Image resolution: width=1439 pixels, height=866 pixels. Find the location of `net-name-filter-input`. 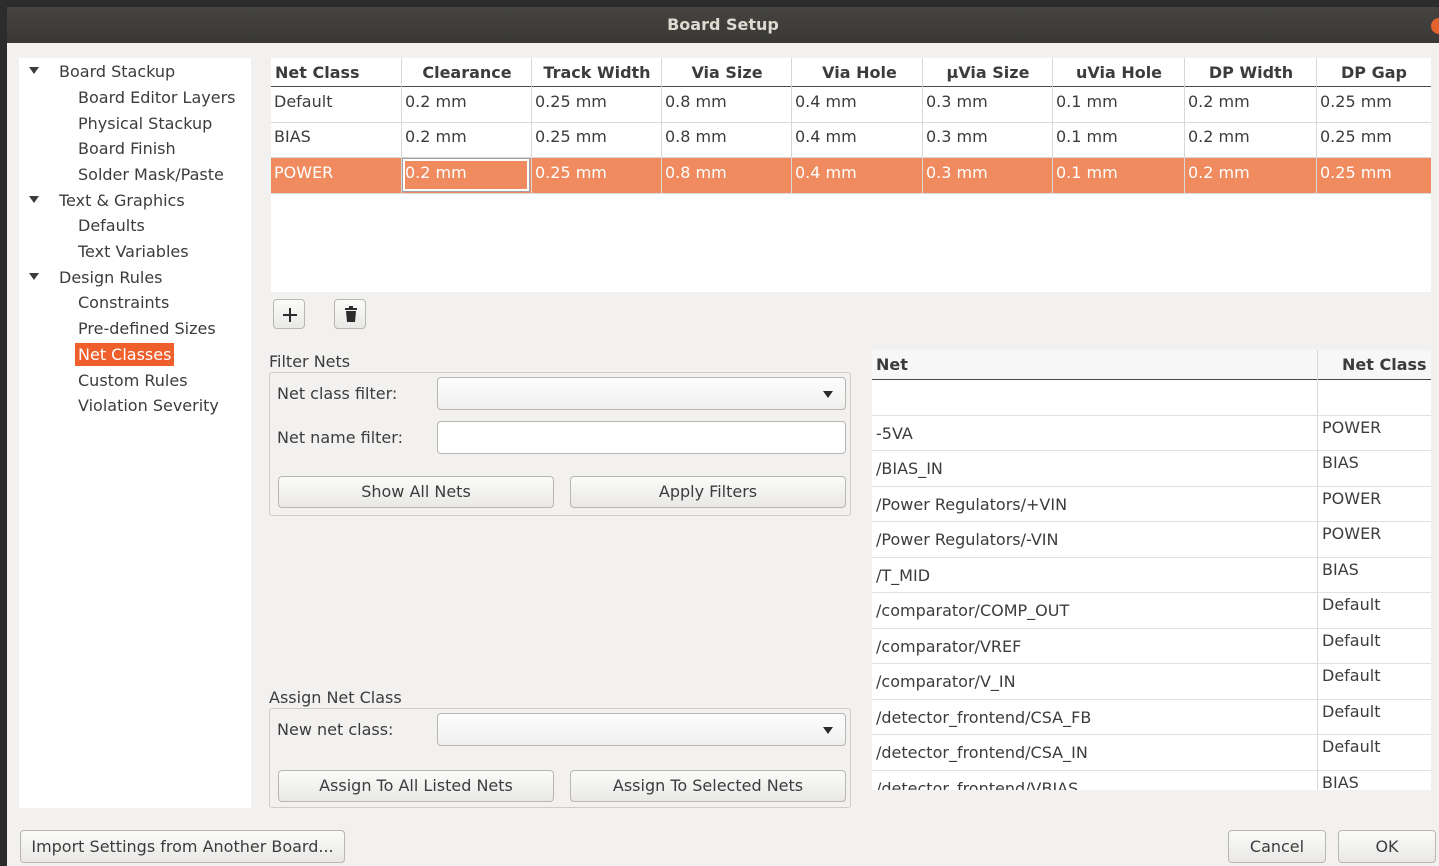

net-name-filter-input is located at coordinates (641, 437).